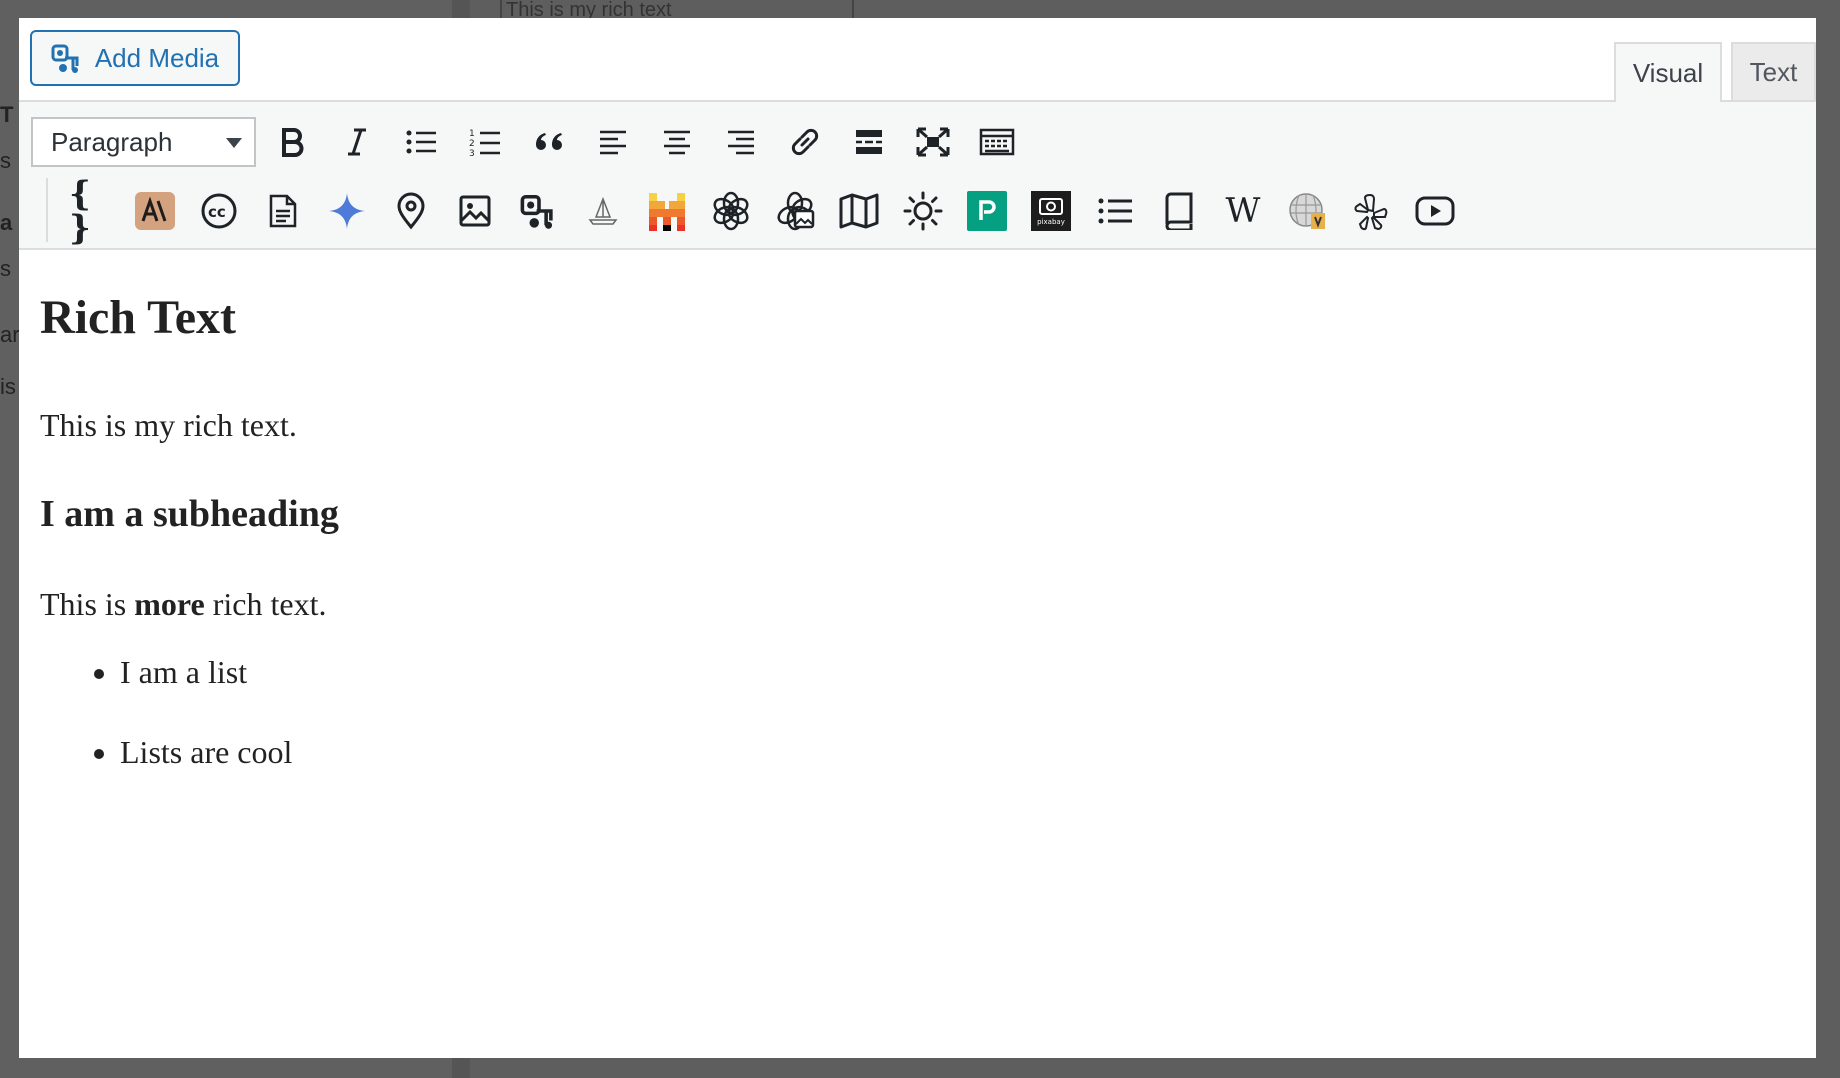 The height and width of the screenshot is (1078, 1840). I want to click on bullet-list-button, so click(421, 142).